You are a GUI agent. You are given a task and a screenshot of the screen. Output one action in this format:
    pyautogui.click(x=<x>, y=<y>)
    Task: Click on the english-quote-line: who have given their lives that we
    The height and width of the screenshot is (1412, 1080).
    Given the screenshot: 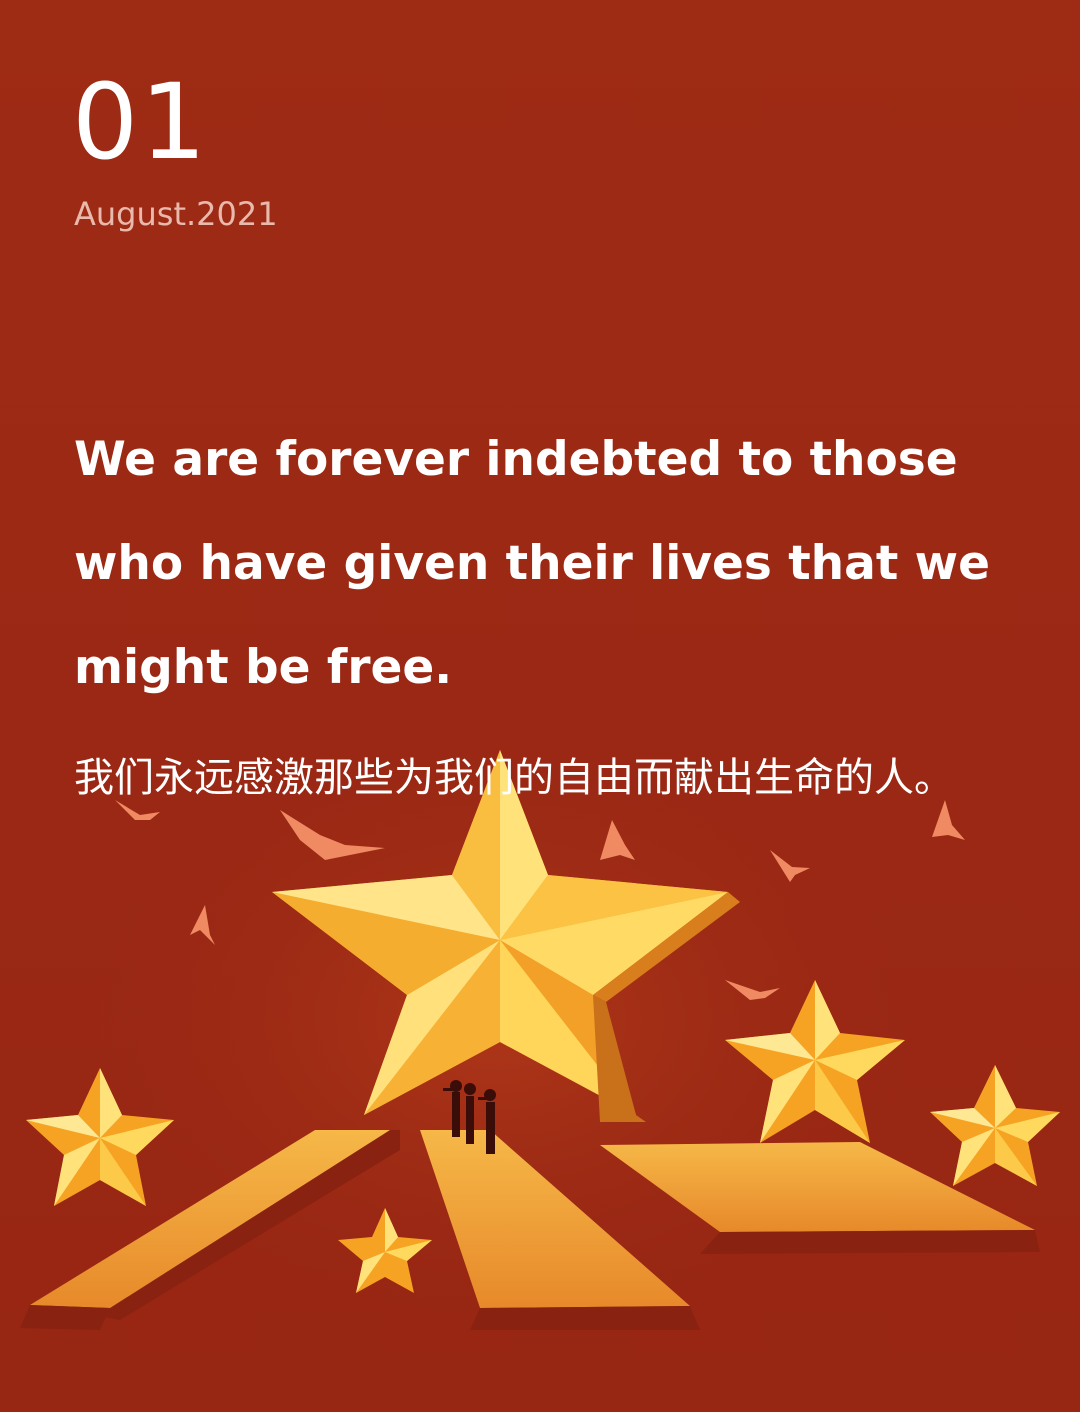 What is the action you would take?
    pyautogui.click(x=532, y=563)
    